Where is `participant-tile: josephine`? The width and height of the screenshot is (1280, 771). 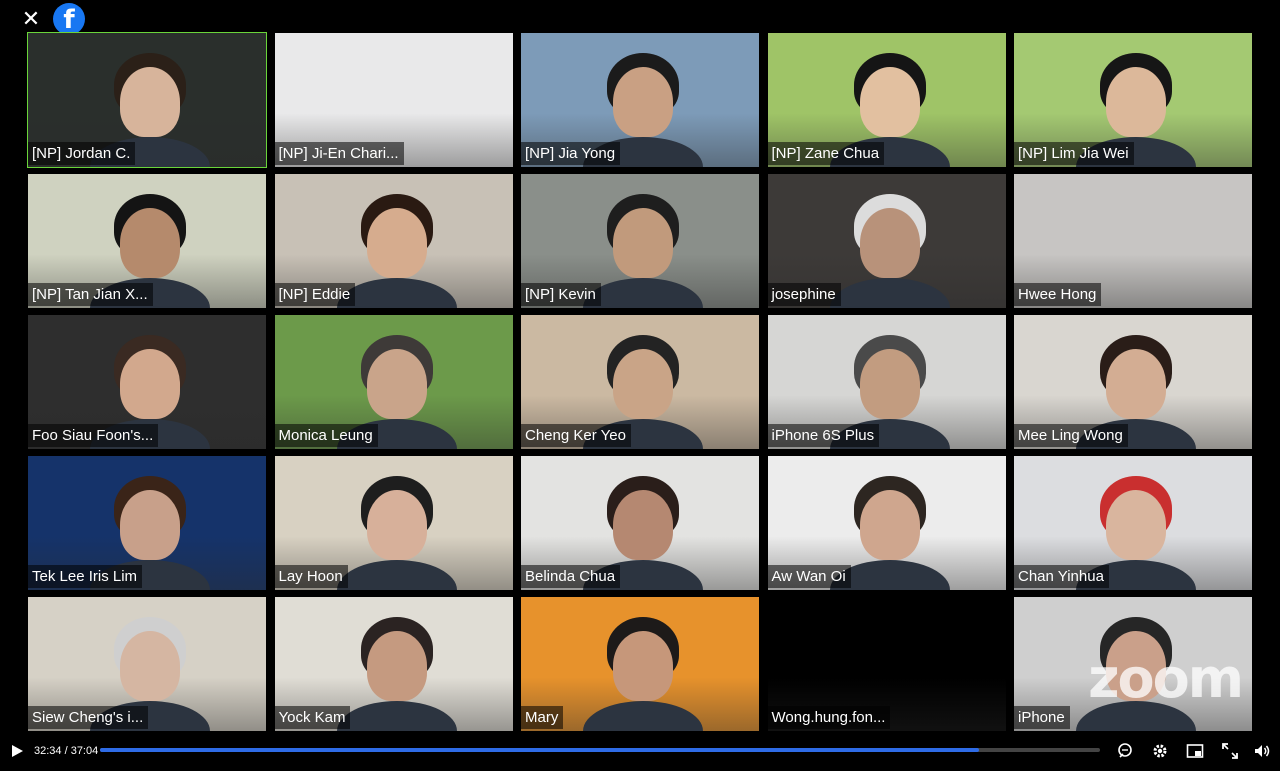 participant-tile: josephine is located at coordinates (886, 241).